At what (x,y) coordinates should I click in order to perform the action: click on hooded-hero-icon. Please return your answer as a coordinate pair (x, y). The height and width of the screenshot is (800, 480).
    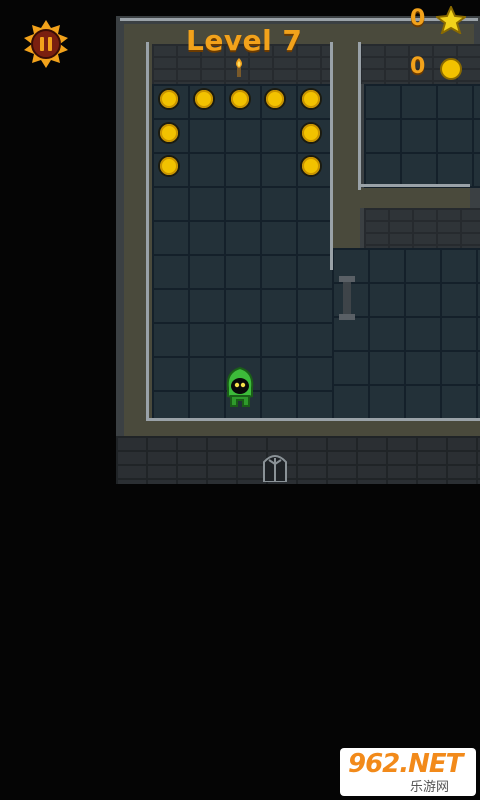
    Looking at the image, I should click on (240, 386).